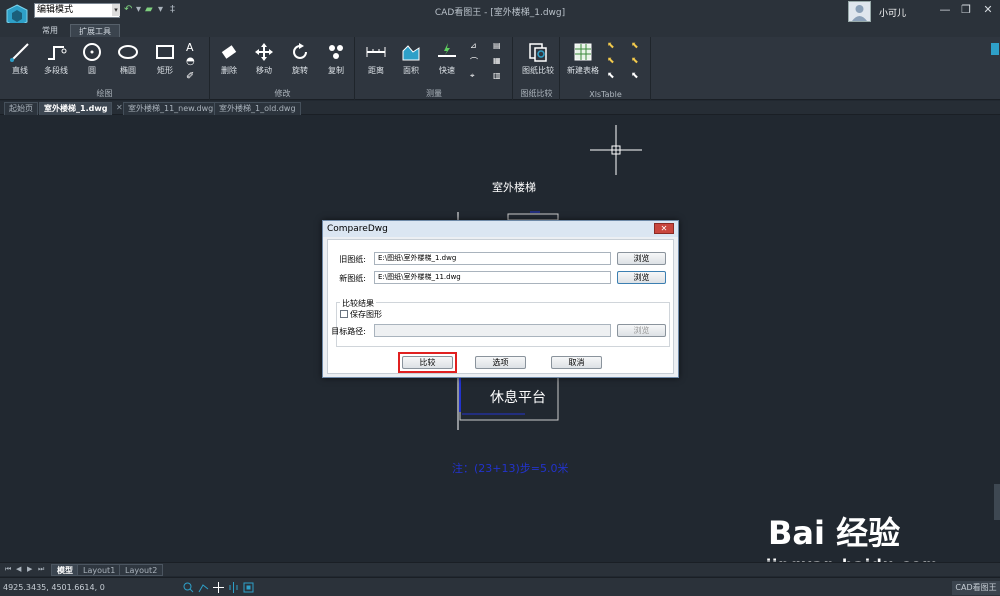  What do you see at coordinates (188, 587) in the screenshot?
I see `zoom-icon` at bounding box center [188, 587].